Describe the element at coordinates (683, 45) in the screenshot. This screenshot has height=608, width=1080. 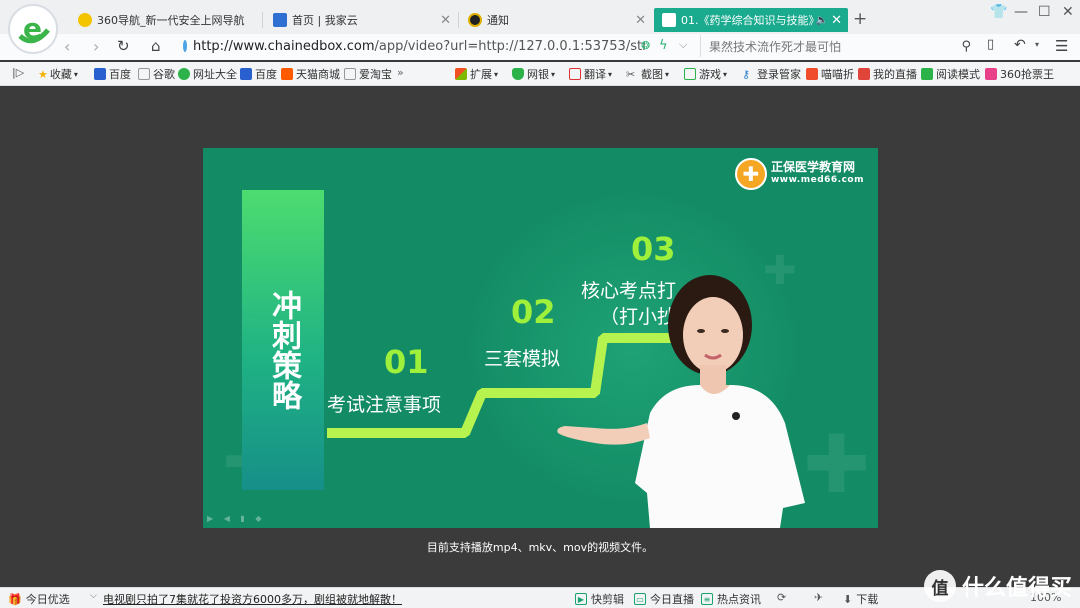
I see `url-dropdown-icon: ⌵` at that location.